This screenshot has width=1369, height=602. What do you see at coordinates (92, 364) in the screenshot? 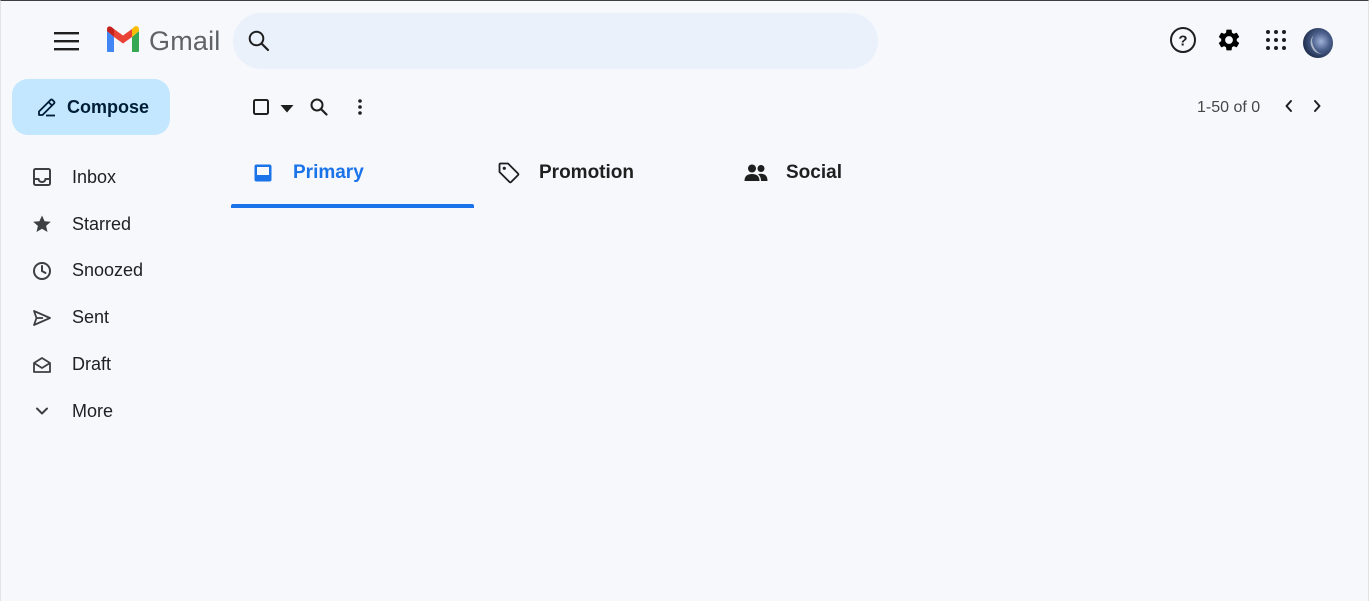
I see `sidebar-item-label: Draft` at bounding box center [92, 364].